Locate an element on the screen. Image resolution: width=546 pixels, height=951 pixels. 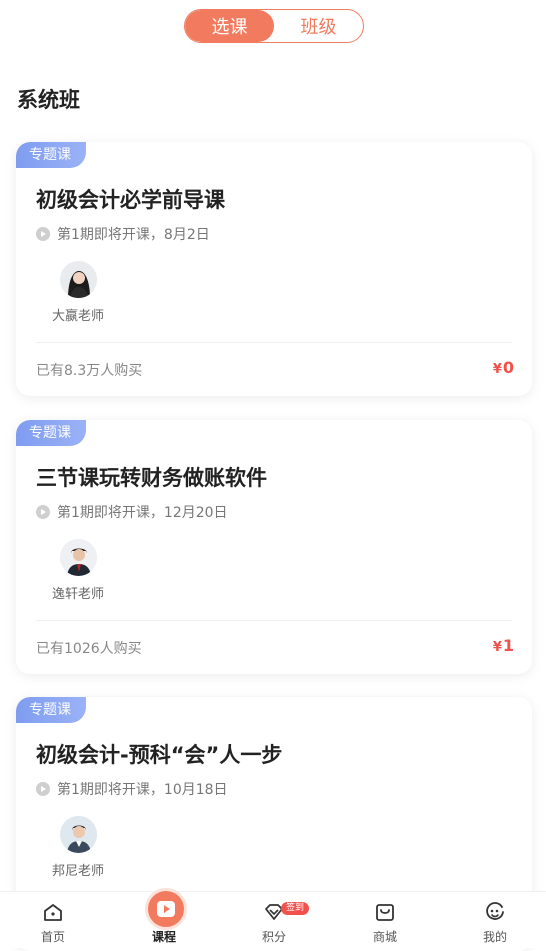
nav-points: 积分 is located at coordinates (274, 920).